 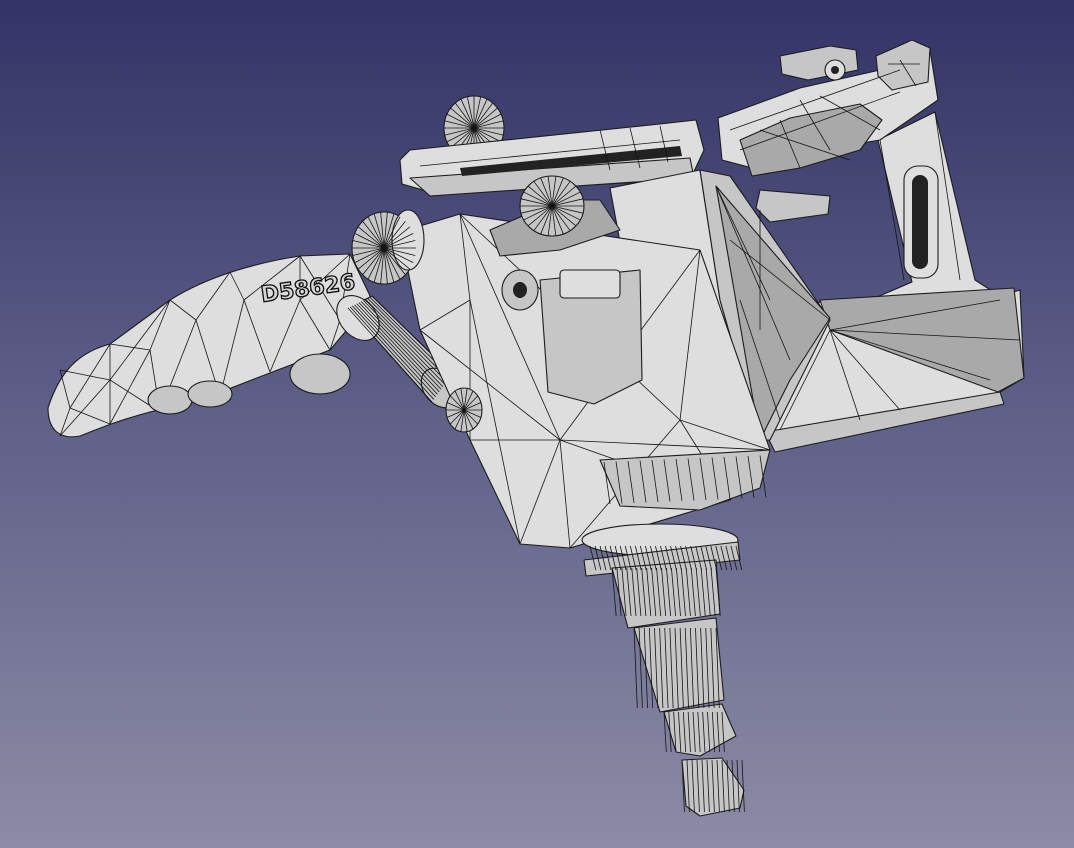 I want to click on bottom-collar, so click(x=685, y=480).